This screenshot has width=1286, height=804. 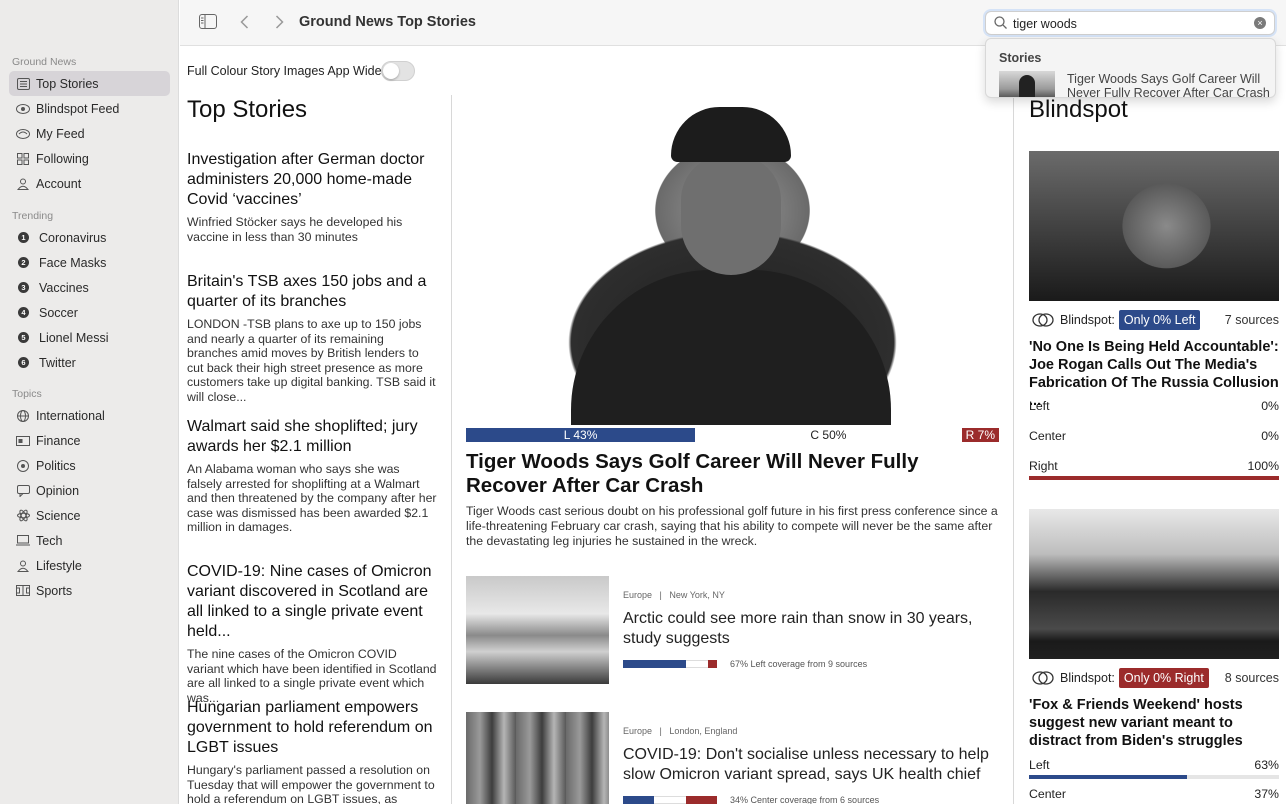 What do you see at coordinates (398, 71) in the screenshot?
I see `colour-images-toggle` at bounding box center [398, 71].